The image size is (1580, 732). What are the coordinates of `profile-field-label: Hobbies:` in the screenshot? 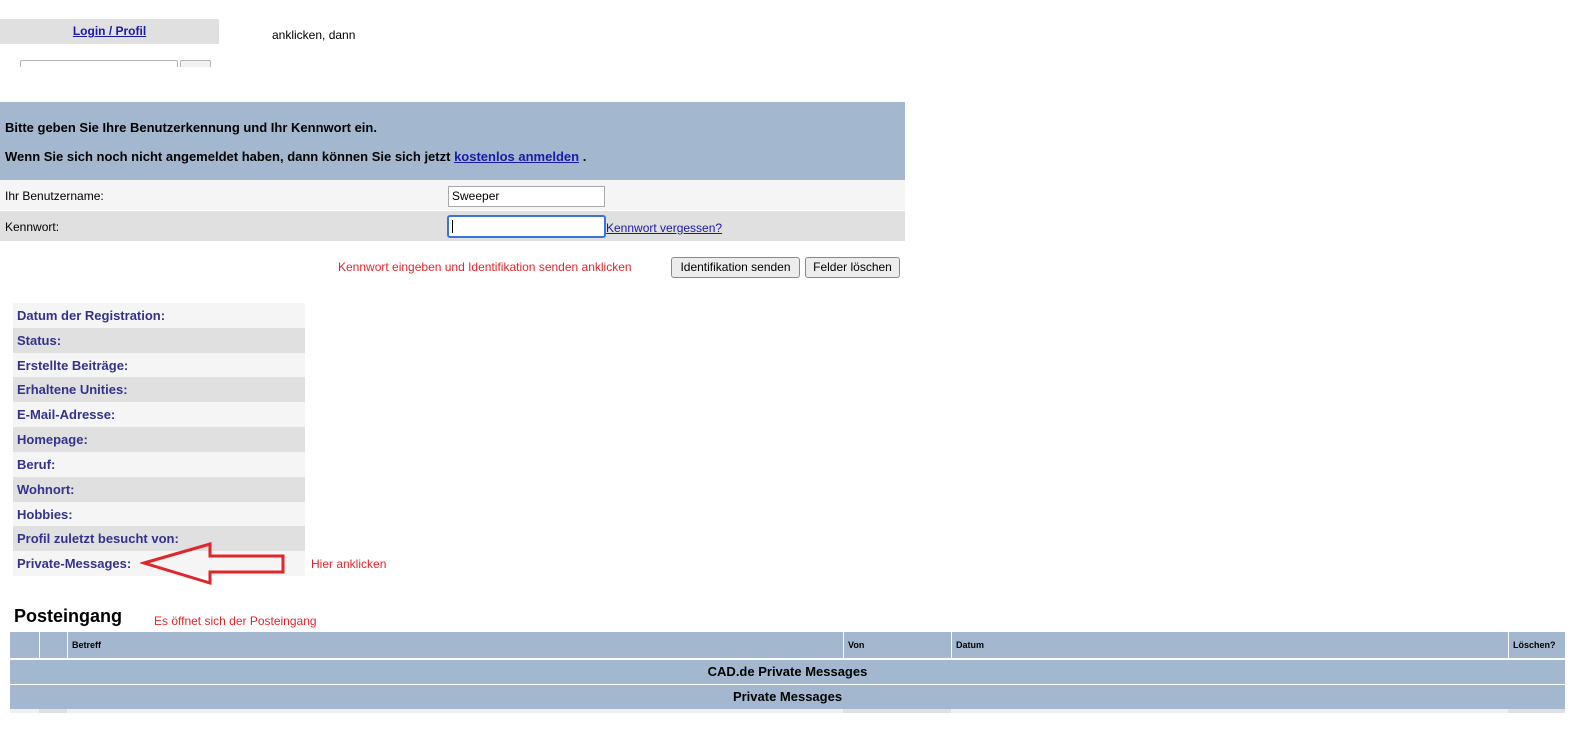 It's located at (45, 514).